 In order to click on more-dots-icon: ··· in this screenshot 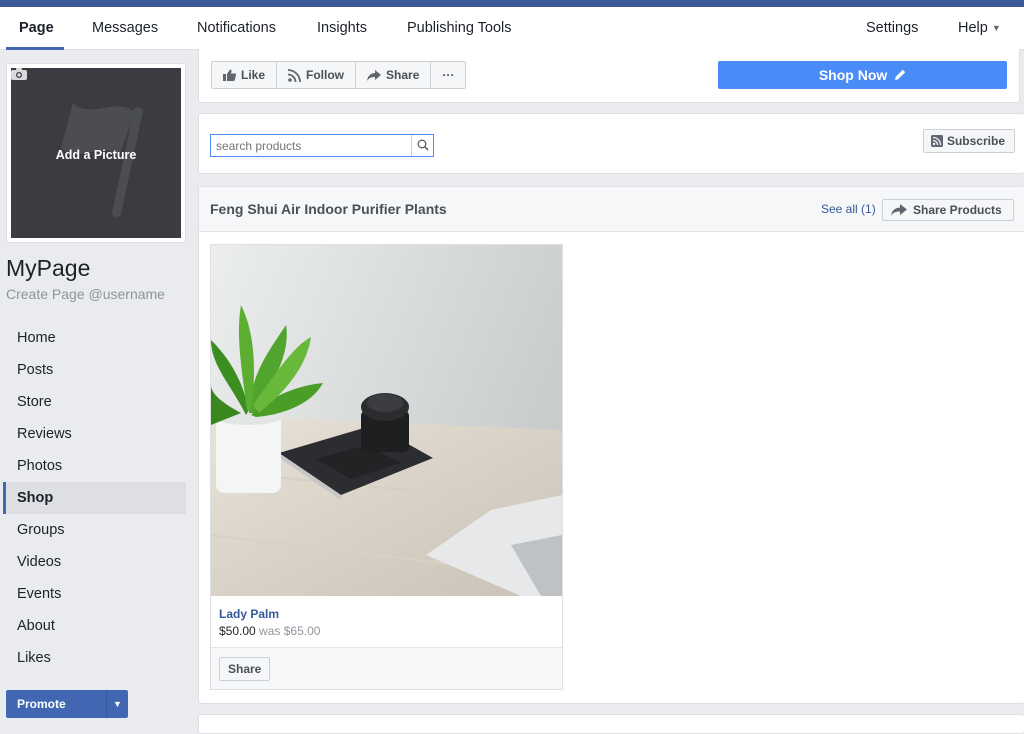, I will do `click(448, 75)`.